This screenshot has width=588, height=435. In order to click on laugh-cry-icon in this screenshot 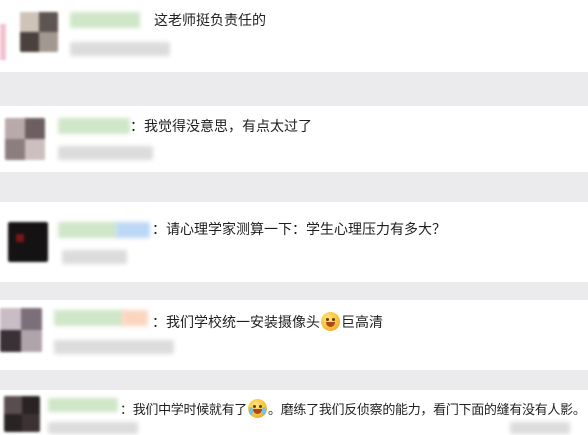, I will do `click(258, 408)`.